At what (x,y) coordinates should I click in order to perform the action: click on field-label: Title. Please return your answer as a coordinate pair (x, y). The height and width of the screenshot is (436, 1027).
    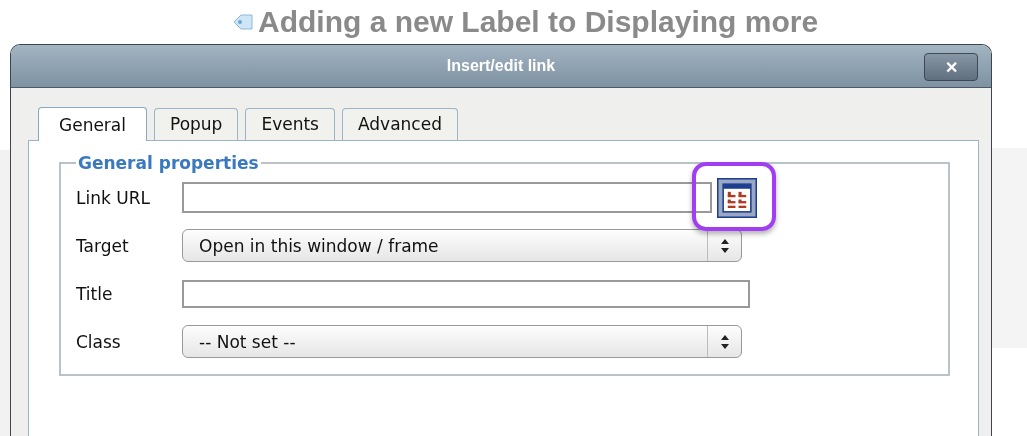
    Looking at the image, I should click on (95, 293).